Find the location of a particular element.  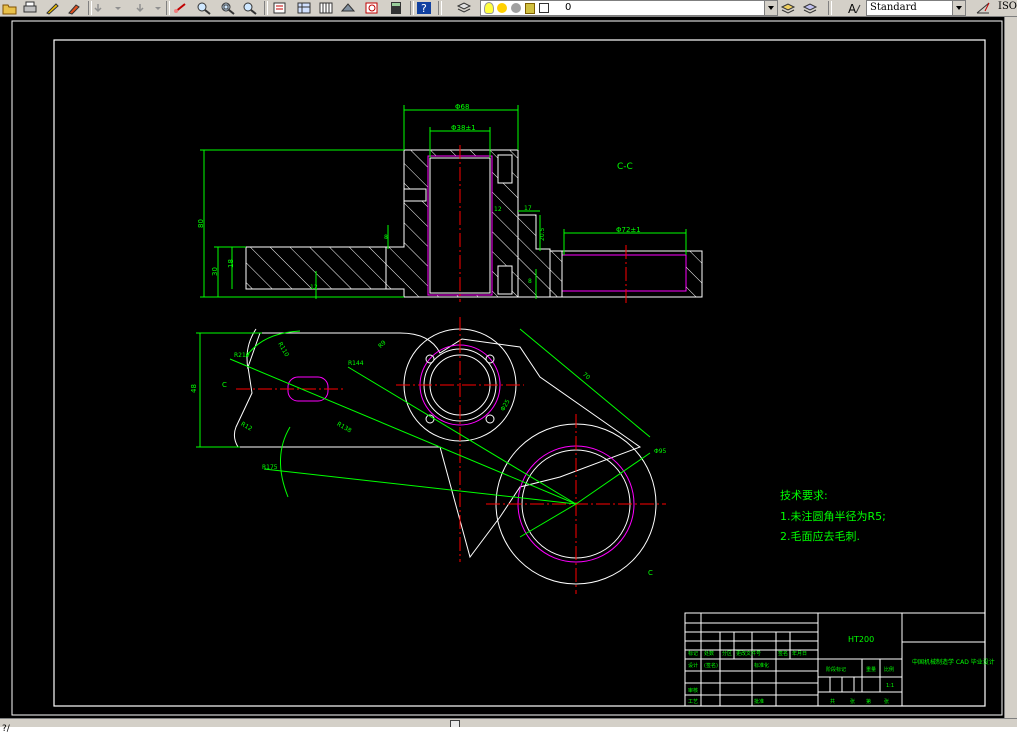

dim-height-total: 80 is located at coordinates (201, 223).